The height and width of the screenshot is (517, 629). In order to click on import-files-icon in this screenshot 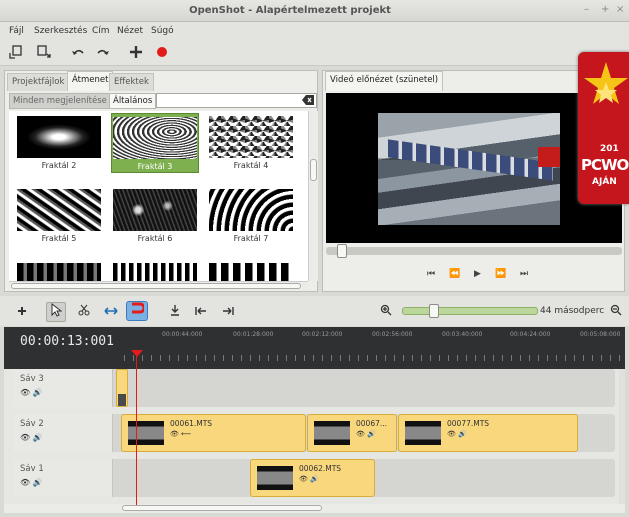, I will do `click(16, 53)`.